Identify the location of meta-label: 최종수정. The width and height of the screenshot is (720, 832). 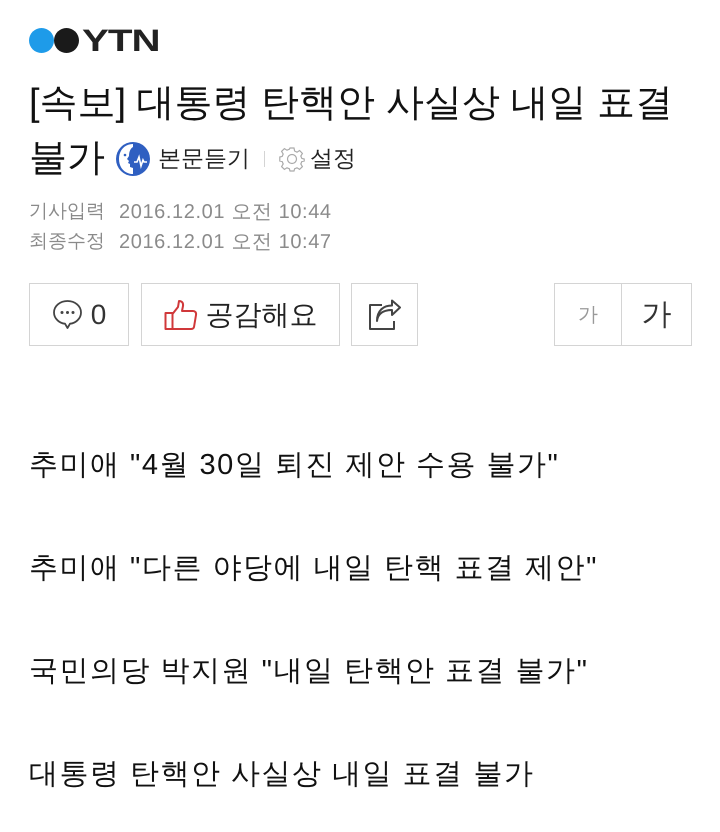
(67, 242).